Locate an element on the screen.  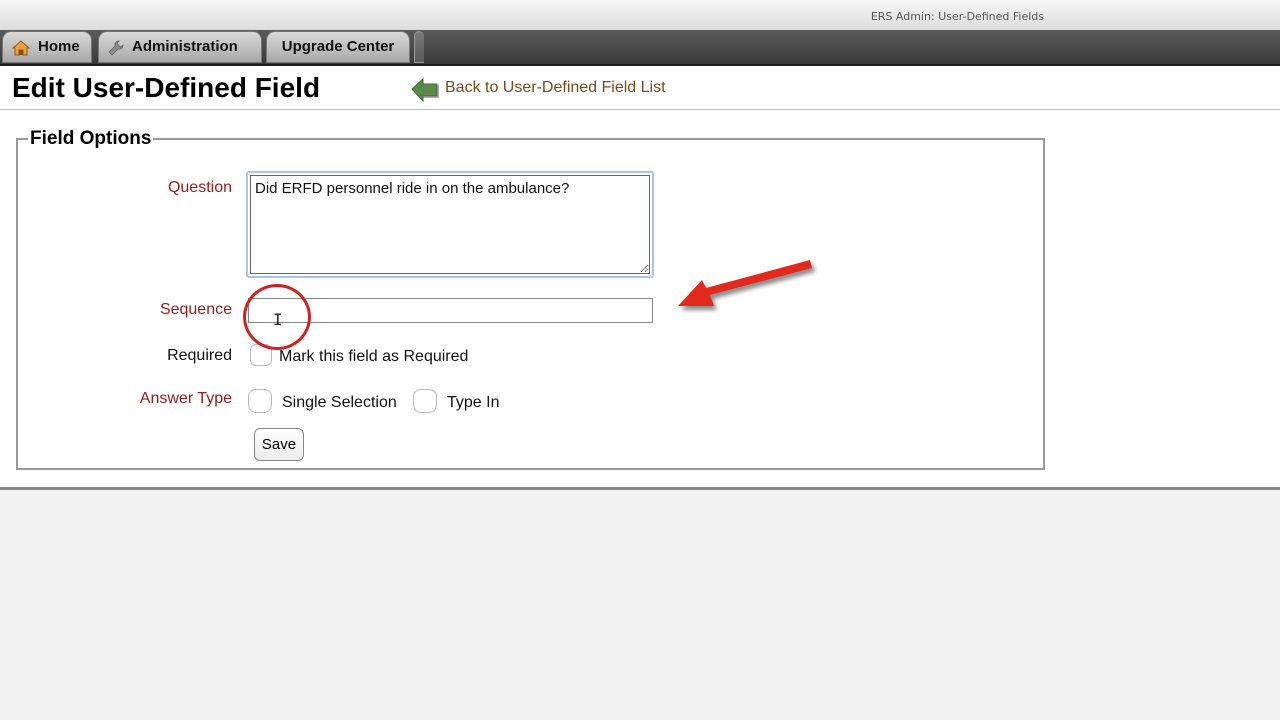
back-link-text: Back to User-Defined Field List is located at coordinates (555, 87).